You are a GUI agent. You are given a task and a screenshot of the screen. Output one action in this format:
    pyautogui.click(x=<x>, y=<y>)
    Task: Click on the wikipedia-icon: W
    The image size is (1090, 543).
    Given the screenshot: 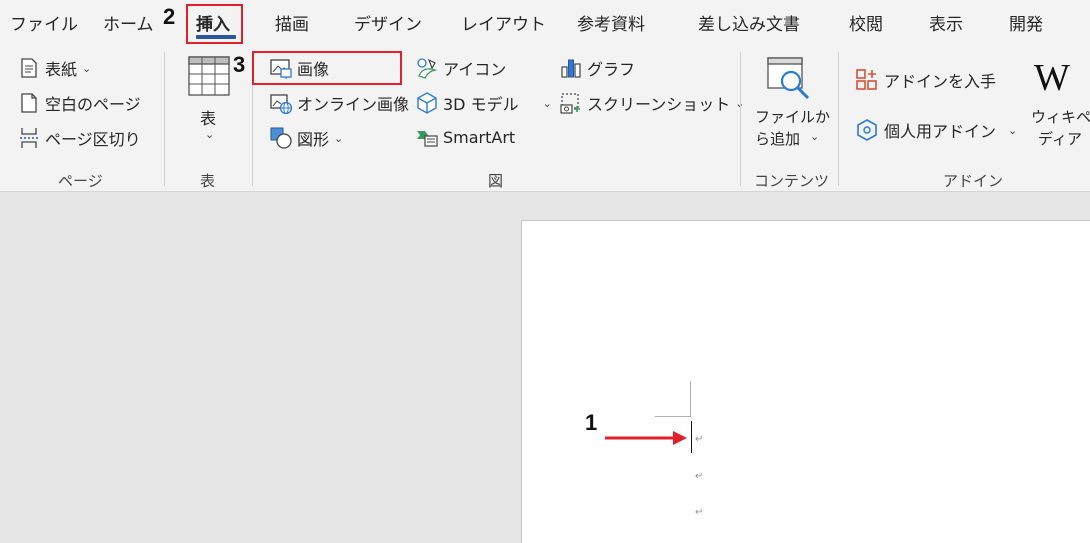 What is the action you would take?
    pyautogui.click(x=1052, y=78)
    